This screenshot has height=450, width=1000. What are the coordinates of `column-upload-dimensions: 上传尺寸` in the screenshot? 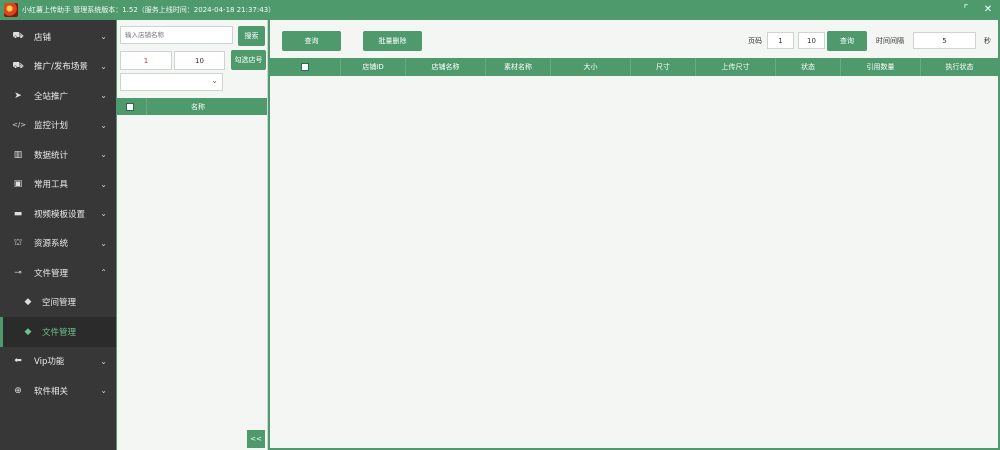 It's located at (735, 67).